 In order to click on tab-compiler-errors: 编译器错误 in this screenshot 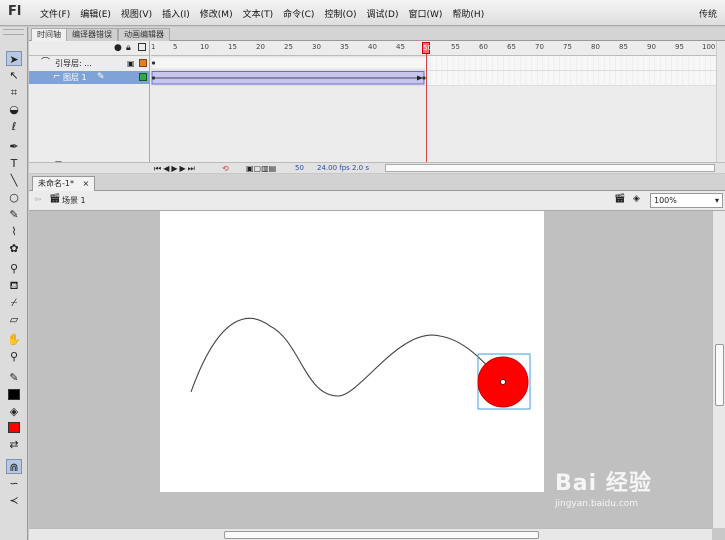, I will do `click(92, 34)`.